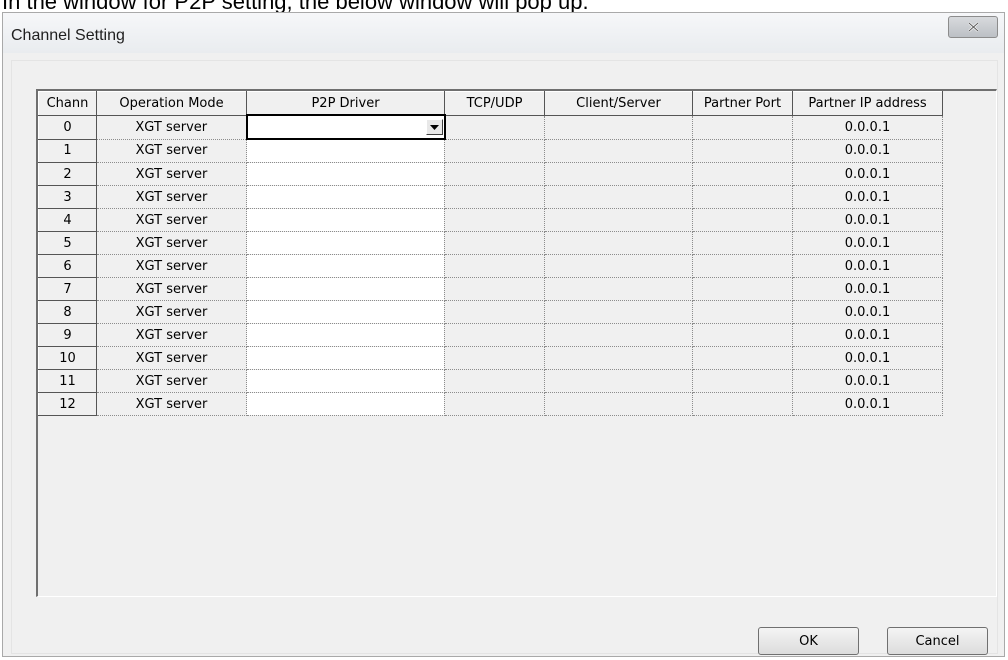 This screenshot has height=660, width=1008. Describe the element at coordinates (434, 127) in the screenshot. I see `dropdown-arrow-button` at that location.